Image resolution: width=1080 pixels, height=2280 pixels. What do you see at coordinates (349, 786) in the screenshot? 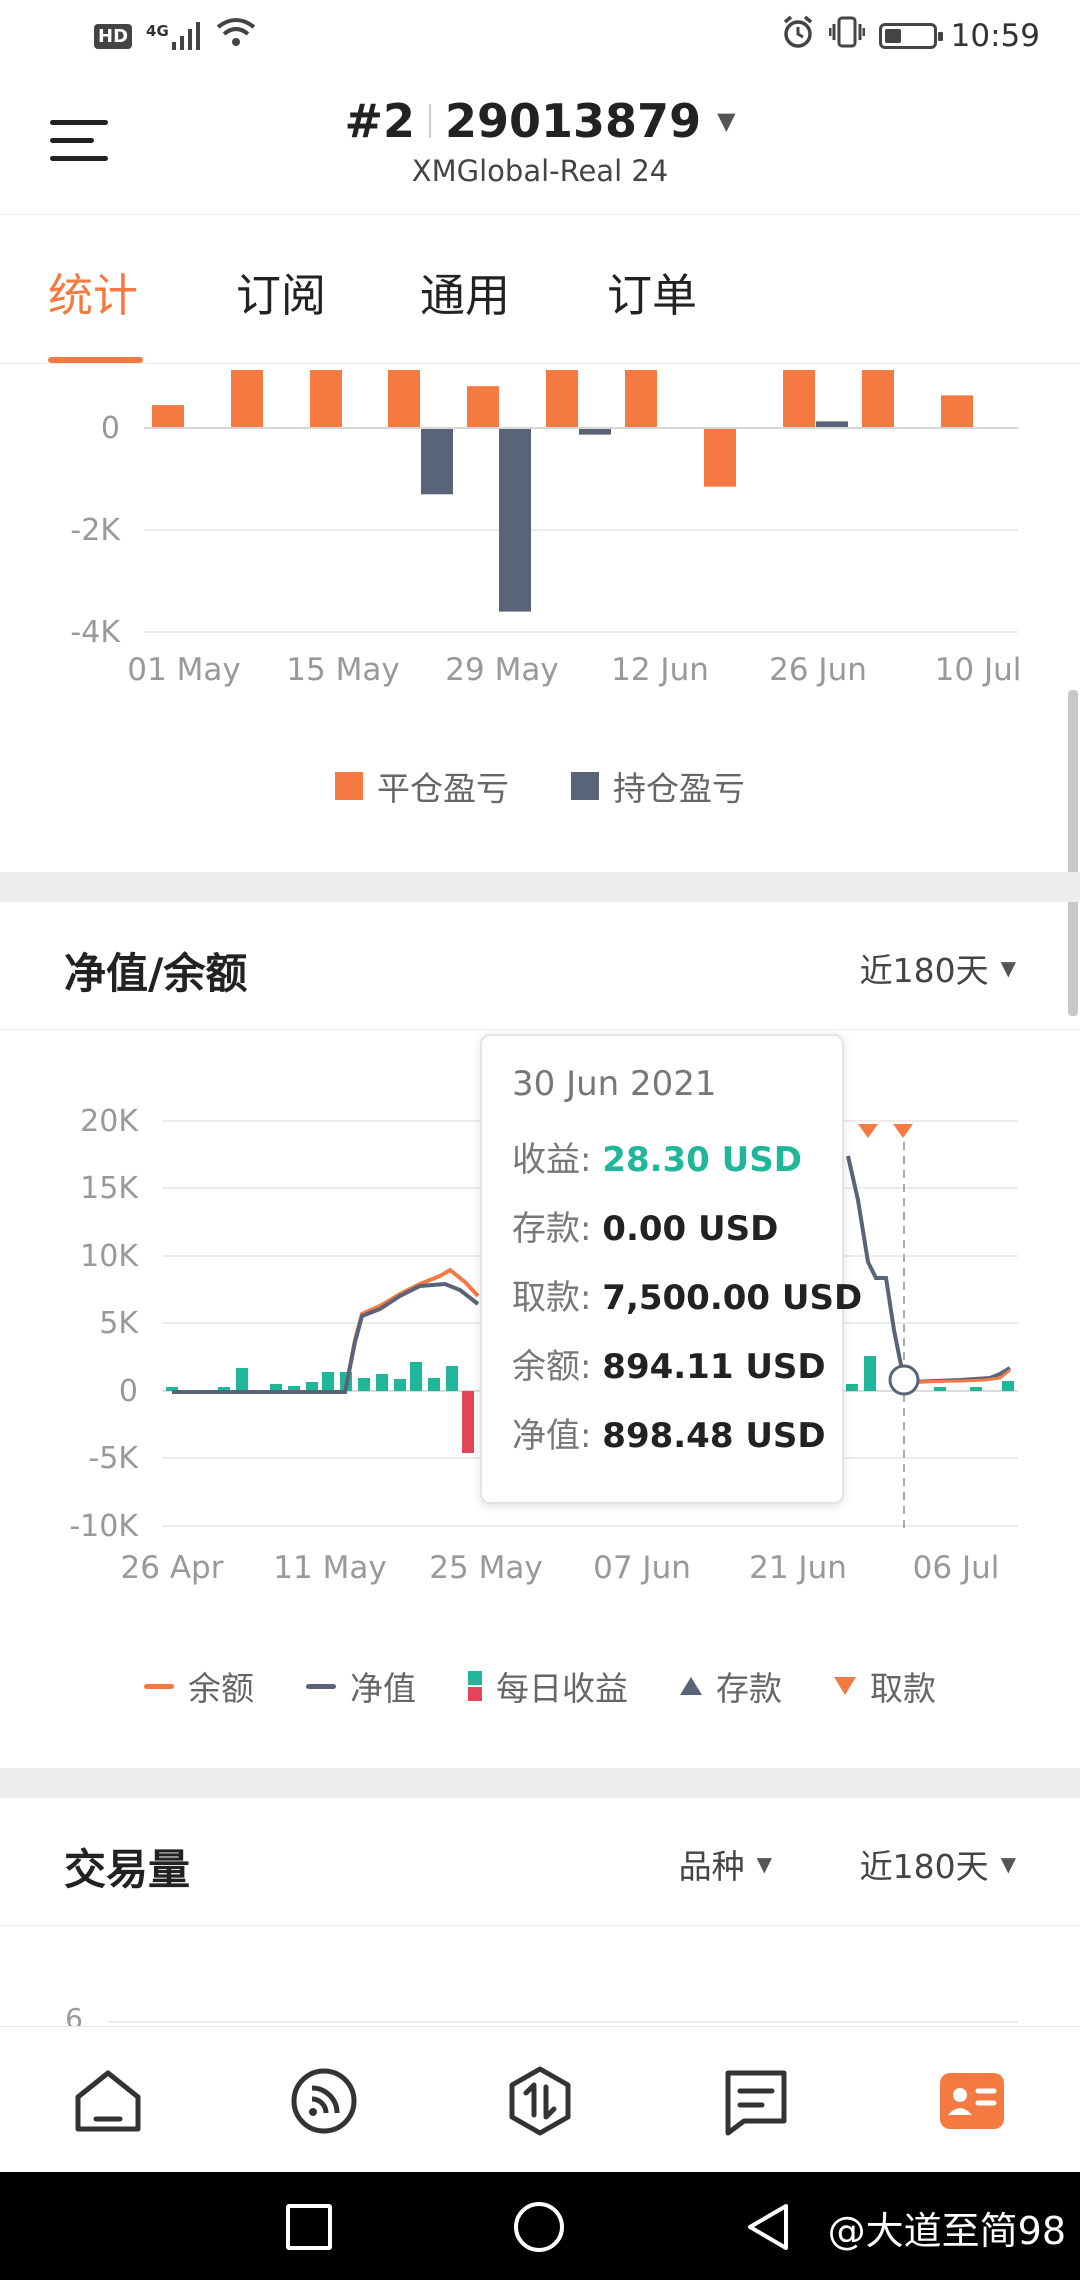
I see `legend-swatch` at bounding box center [349, 786].